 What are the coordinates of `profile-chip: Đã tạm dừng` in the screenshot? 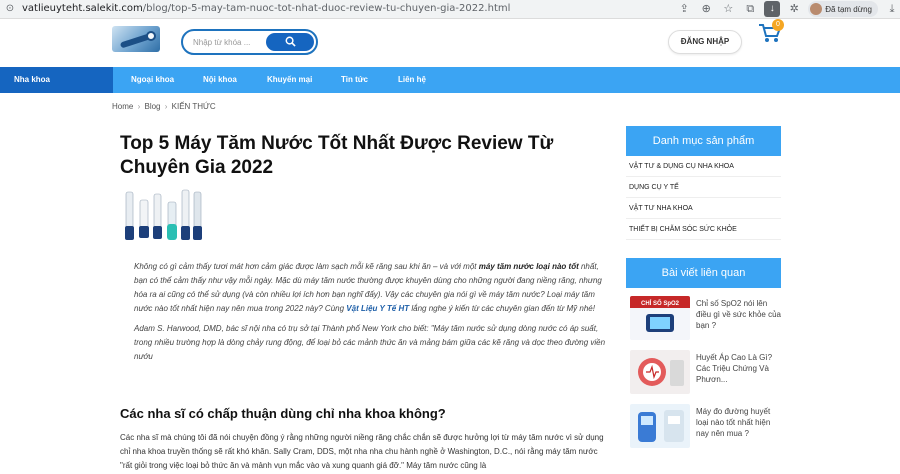 It's located at (843, 9).